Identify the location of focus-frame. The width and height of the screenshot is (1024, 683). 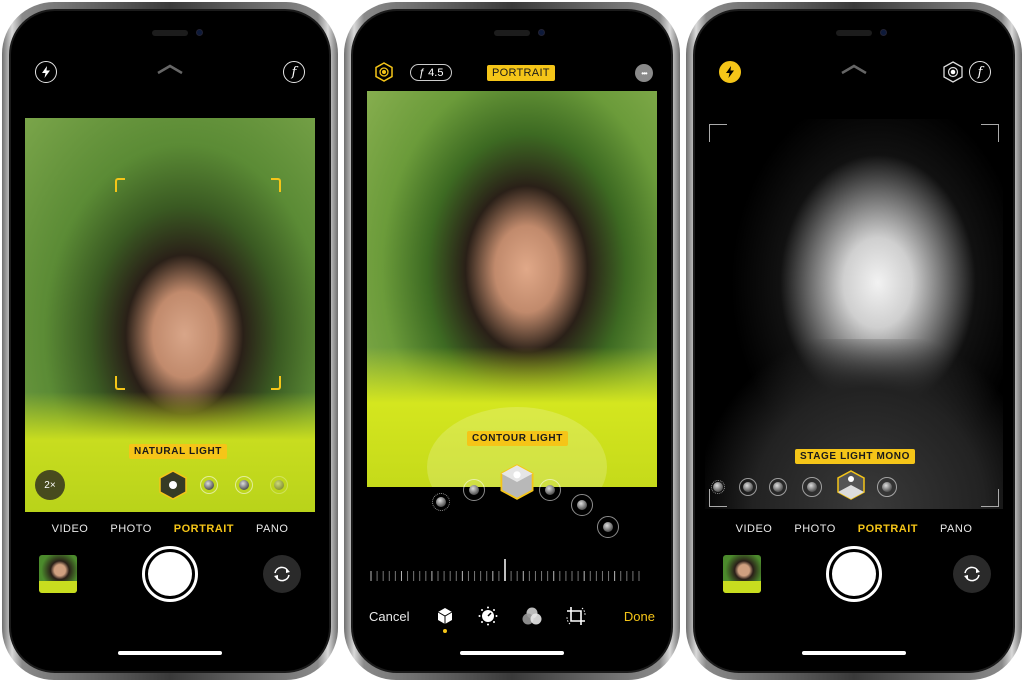
(198, 284).